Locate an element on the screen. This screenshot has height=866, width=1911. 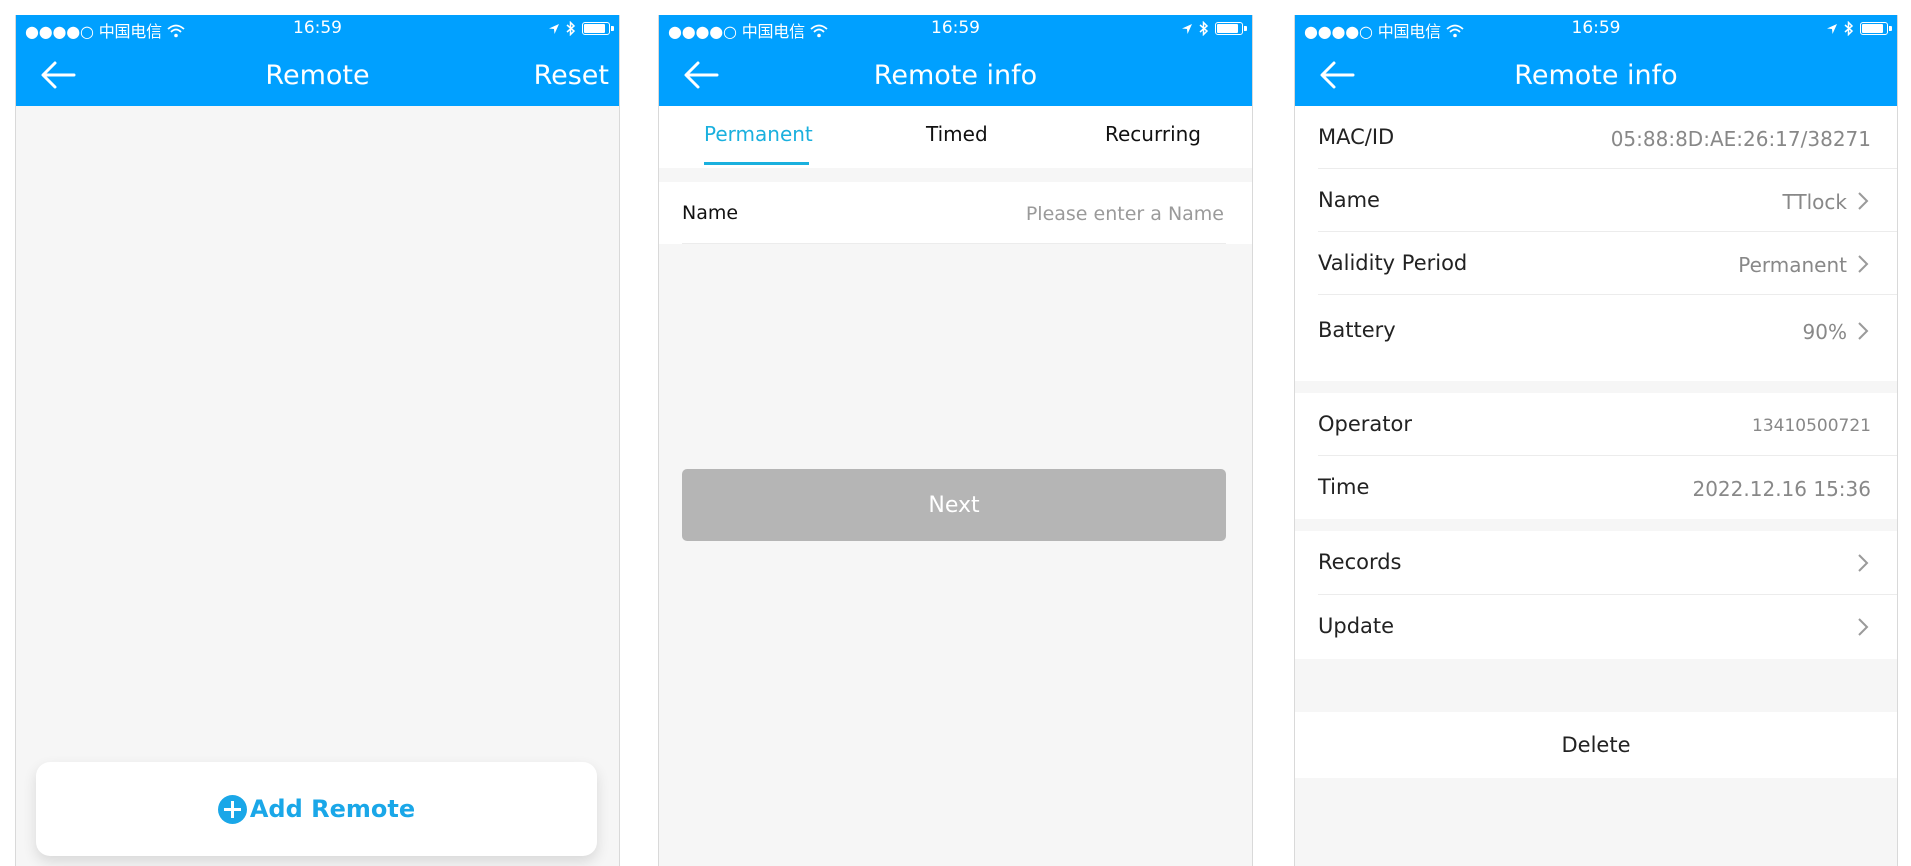
row-name: Name TTlock is located at coordinates (1596, 200).